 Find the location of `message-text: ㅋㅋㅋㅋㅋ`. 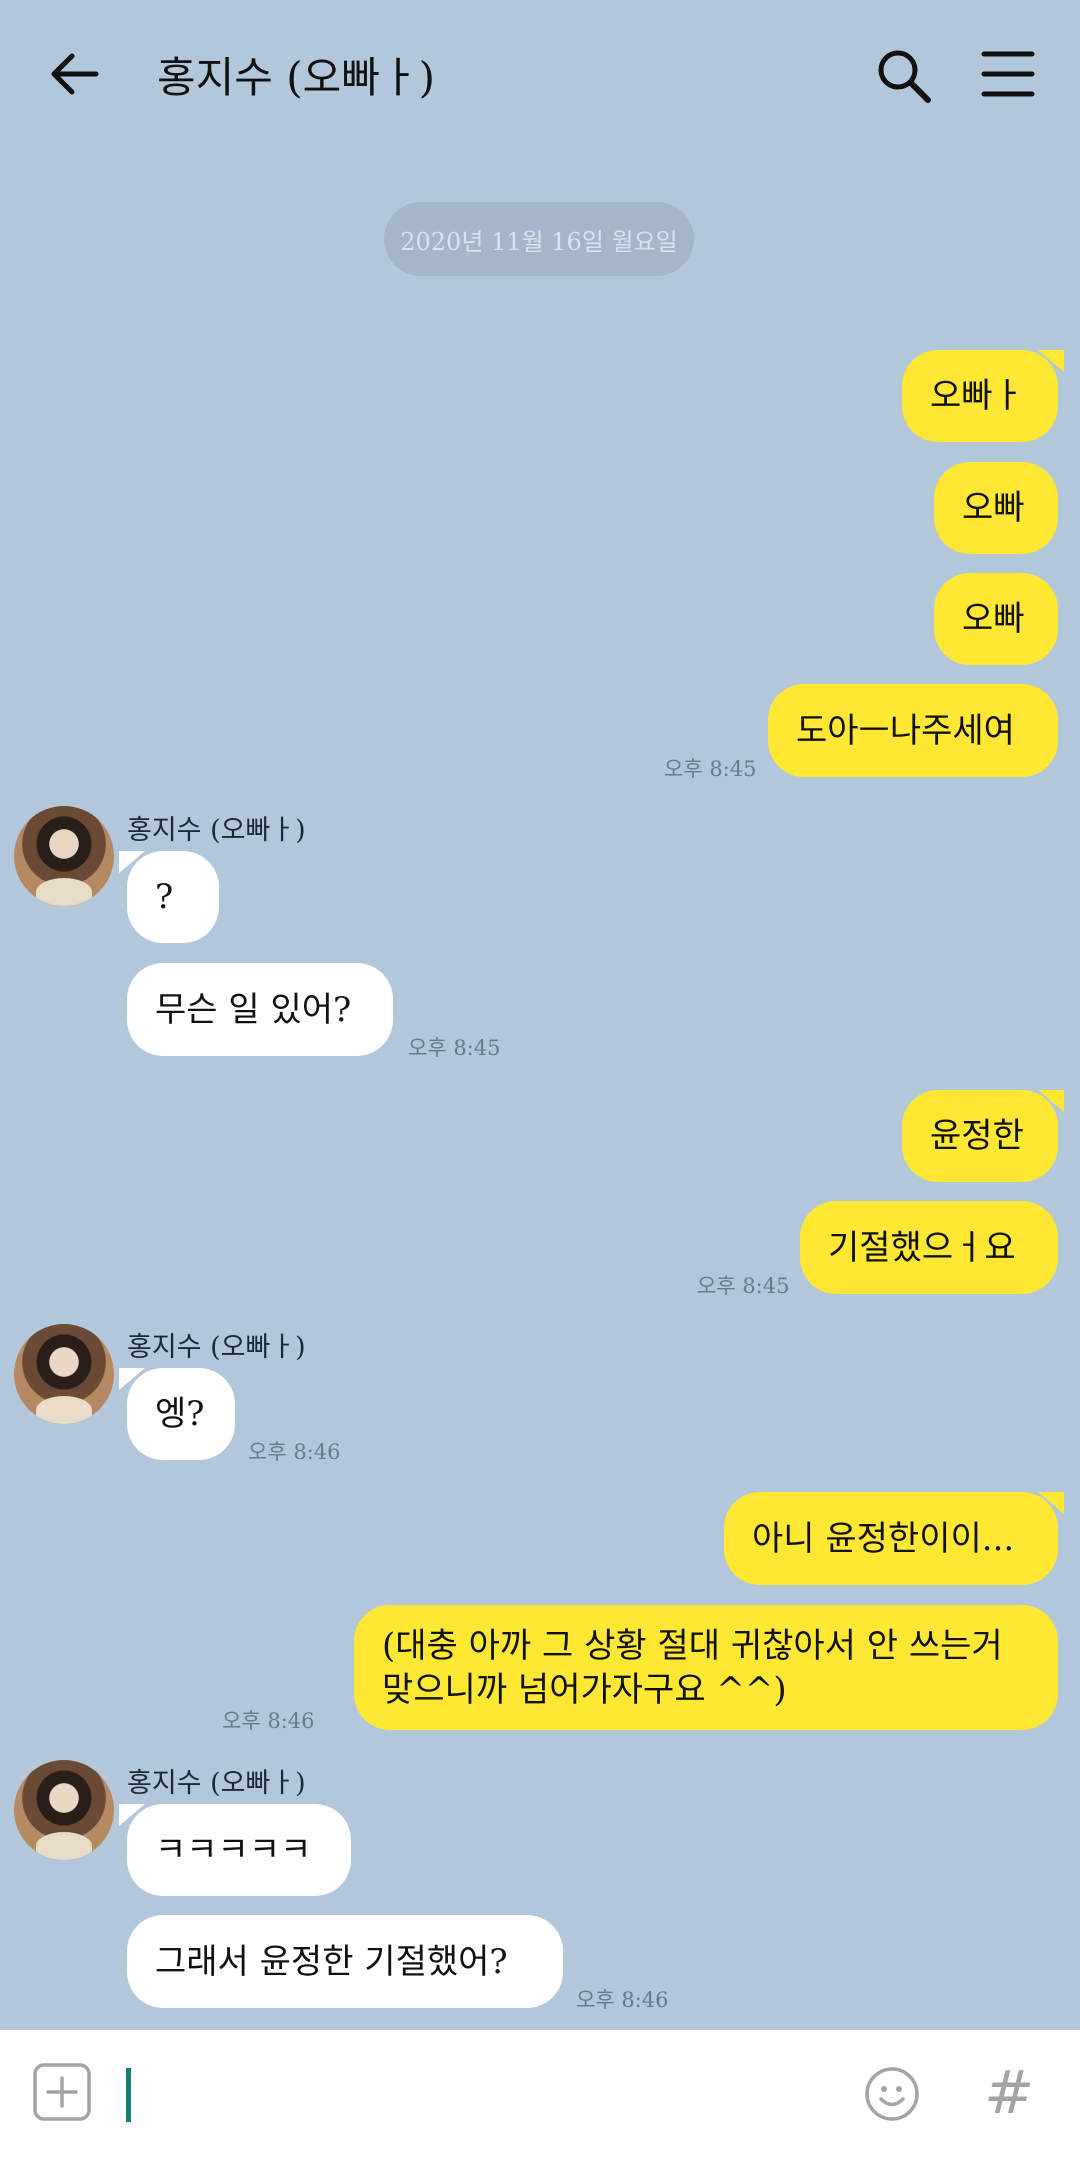

message-text: ㅋㅋㅋㅋㅋ is located at coordinates (233, 1850).